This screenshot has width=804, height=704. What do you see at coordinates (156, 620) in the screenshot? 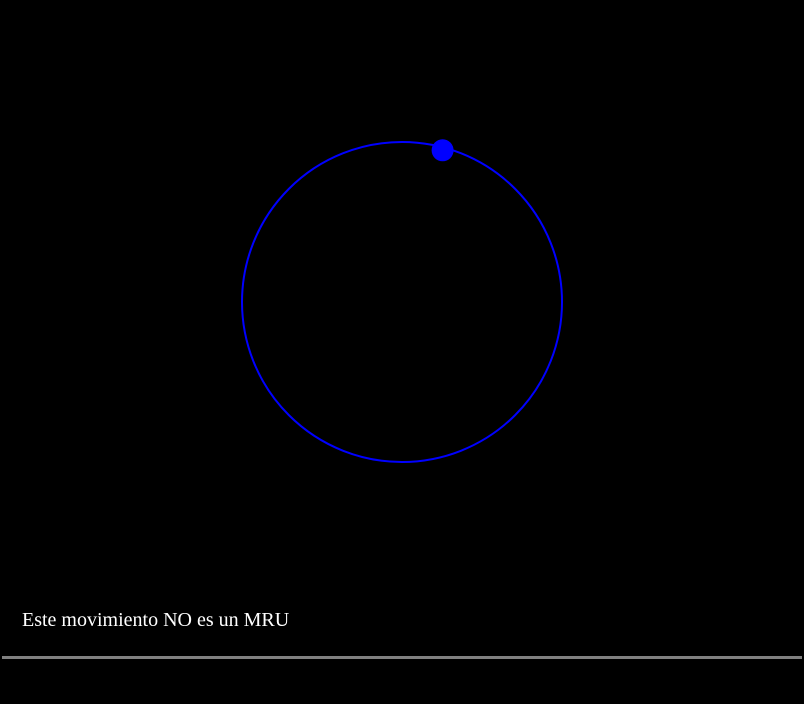
I see `motion-caption: Este movimiento NO es un MRU` at bounding box center [156, 620].